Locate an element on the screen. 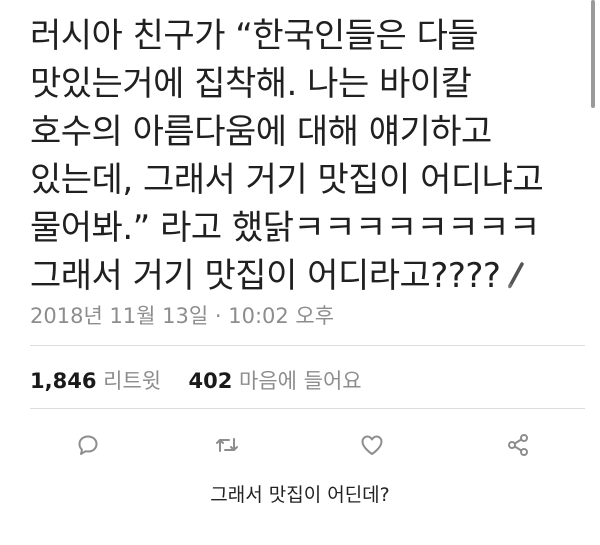 The image size is (600, 545). tweet-line: 러시아 친구가 “한국인들은 다들 is located at coordinates (254, 36).